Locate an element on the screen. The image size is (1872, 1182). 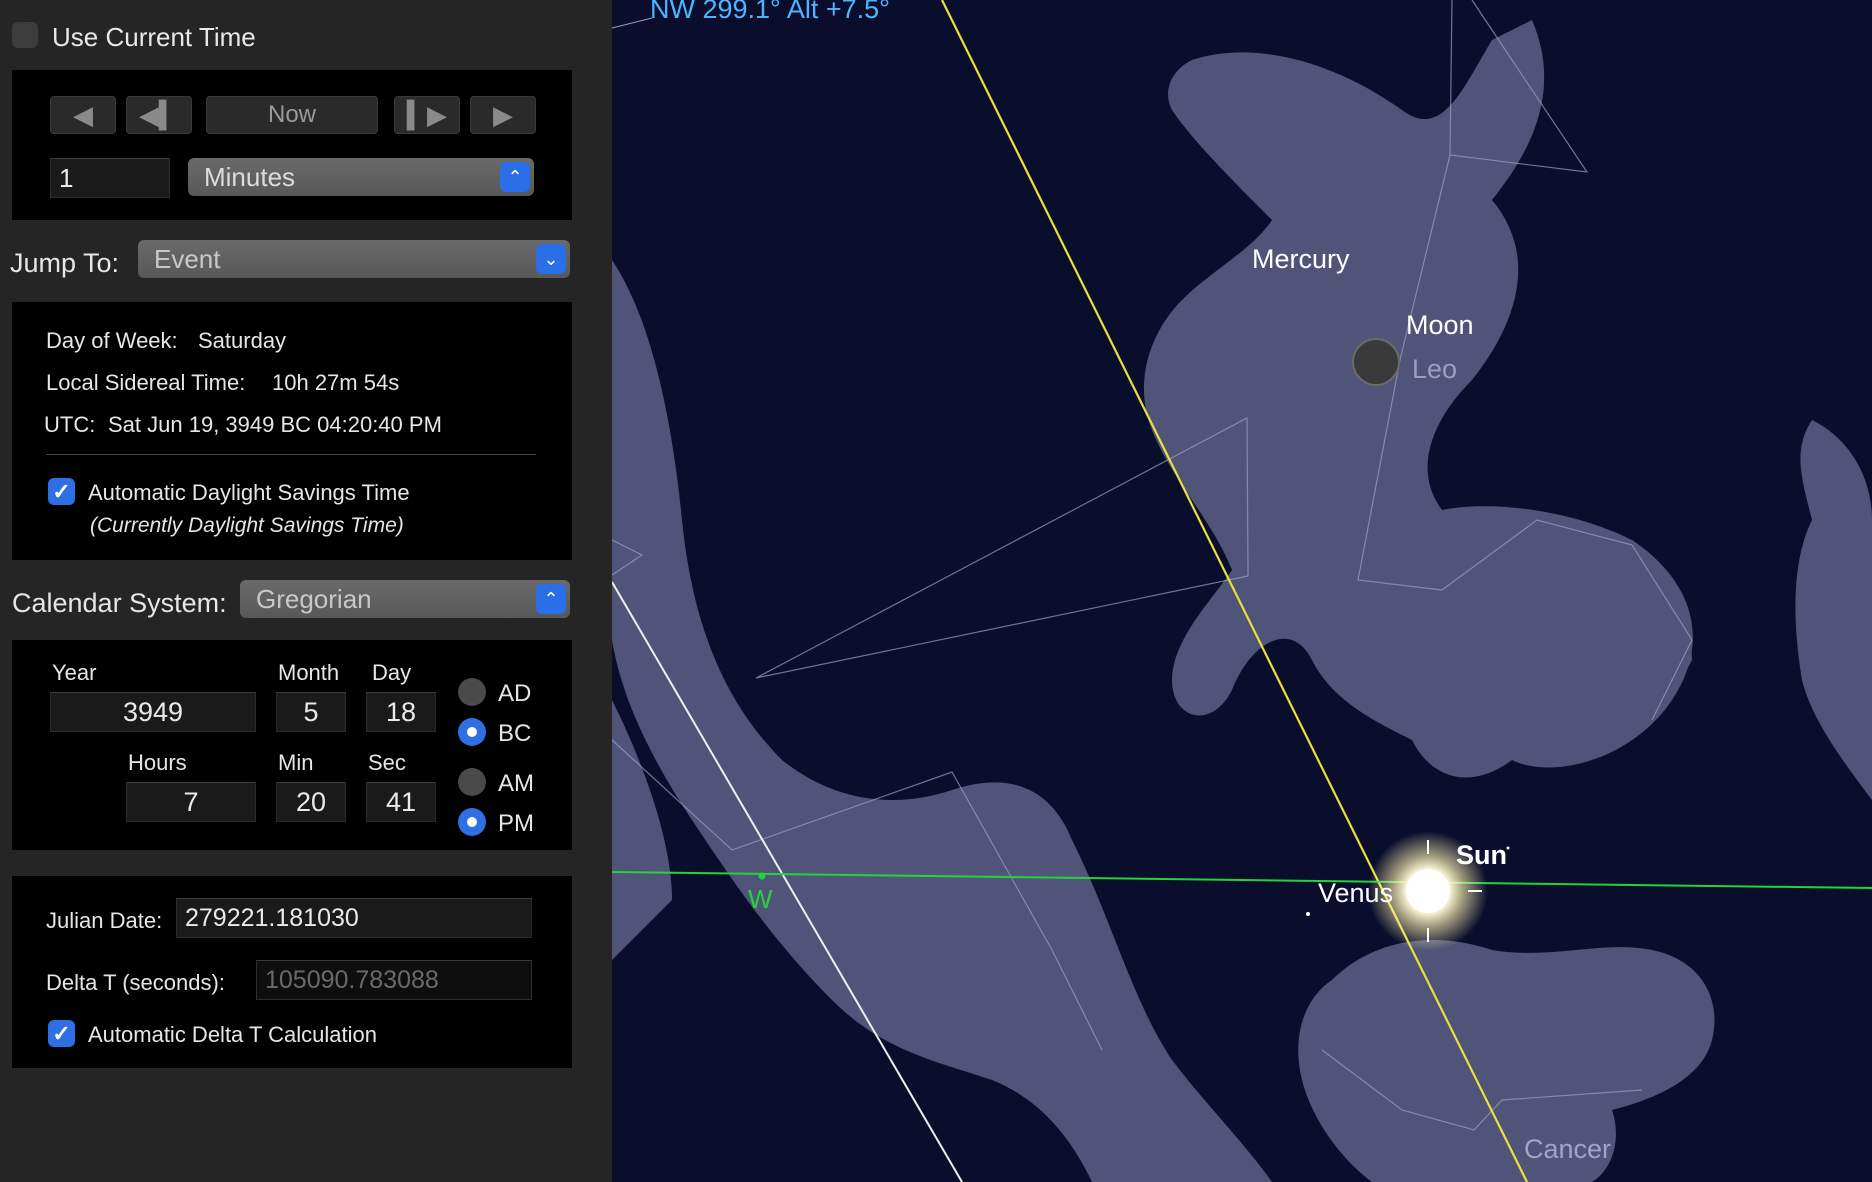
auto-delta-t-label: Automatic Delta T Calculation is located at coordinates (232, 1034).